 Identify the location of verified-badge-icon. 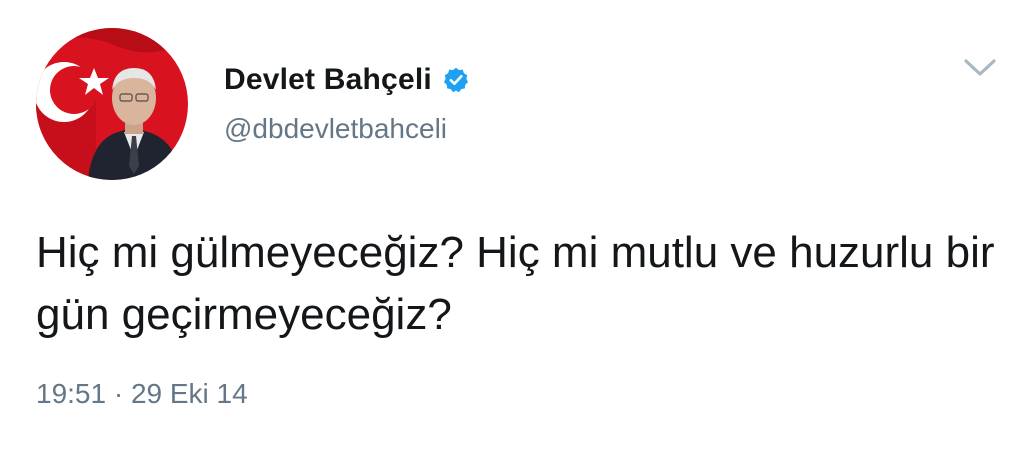
(456, 80).